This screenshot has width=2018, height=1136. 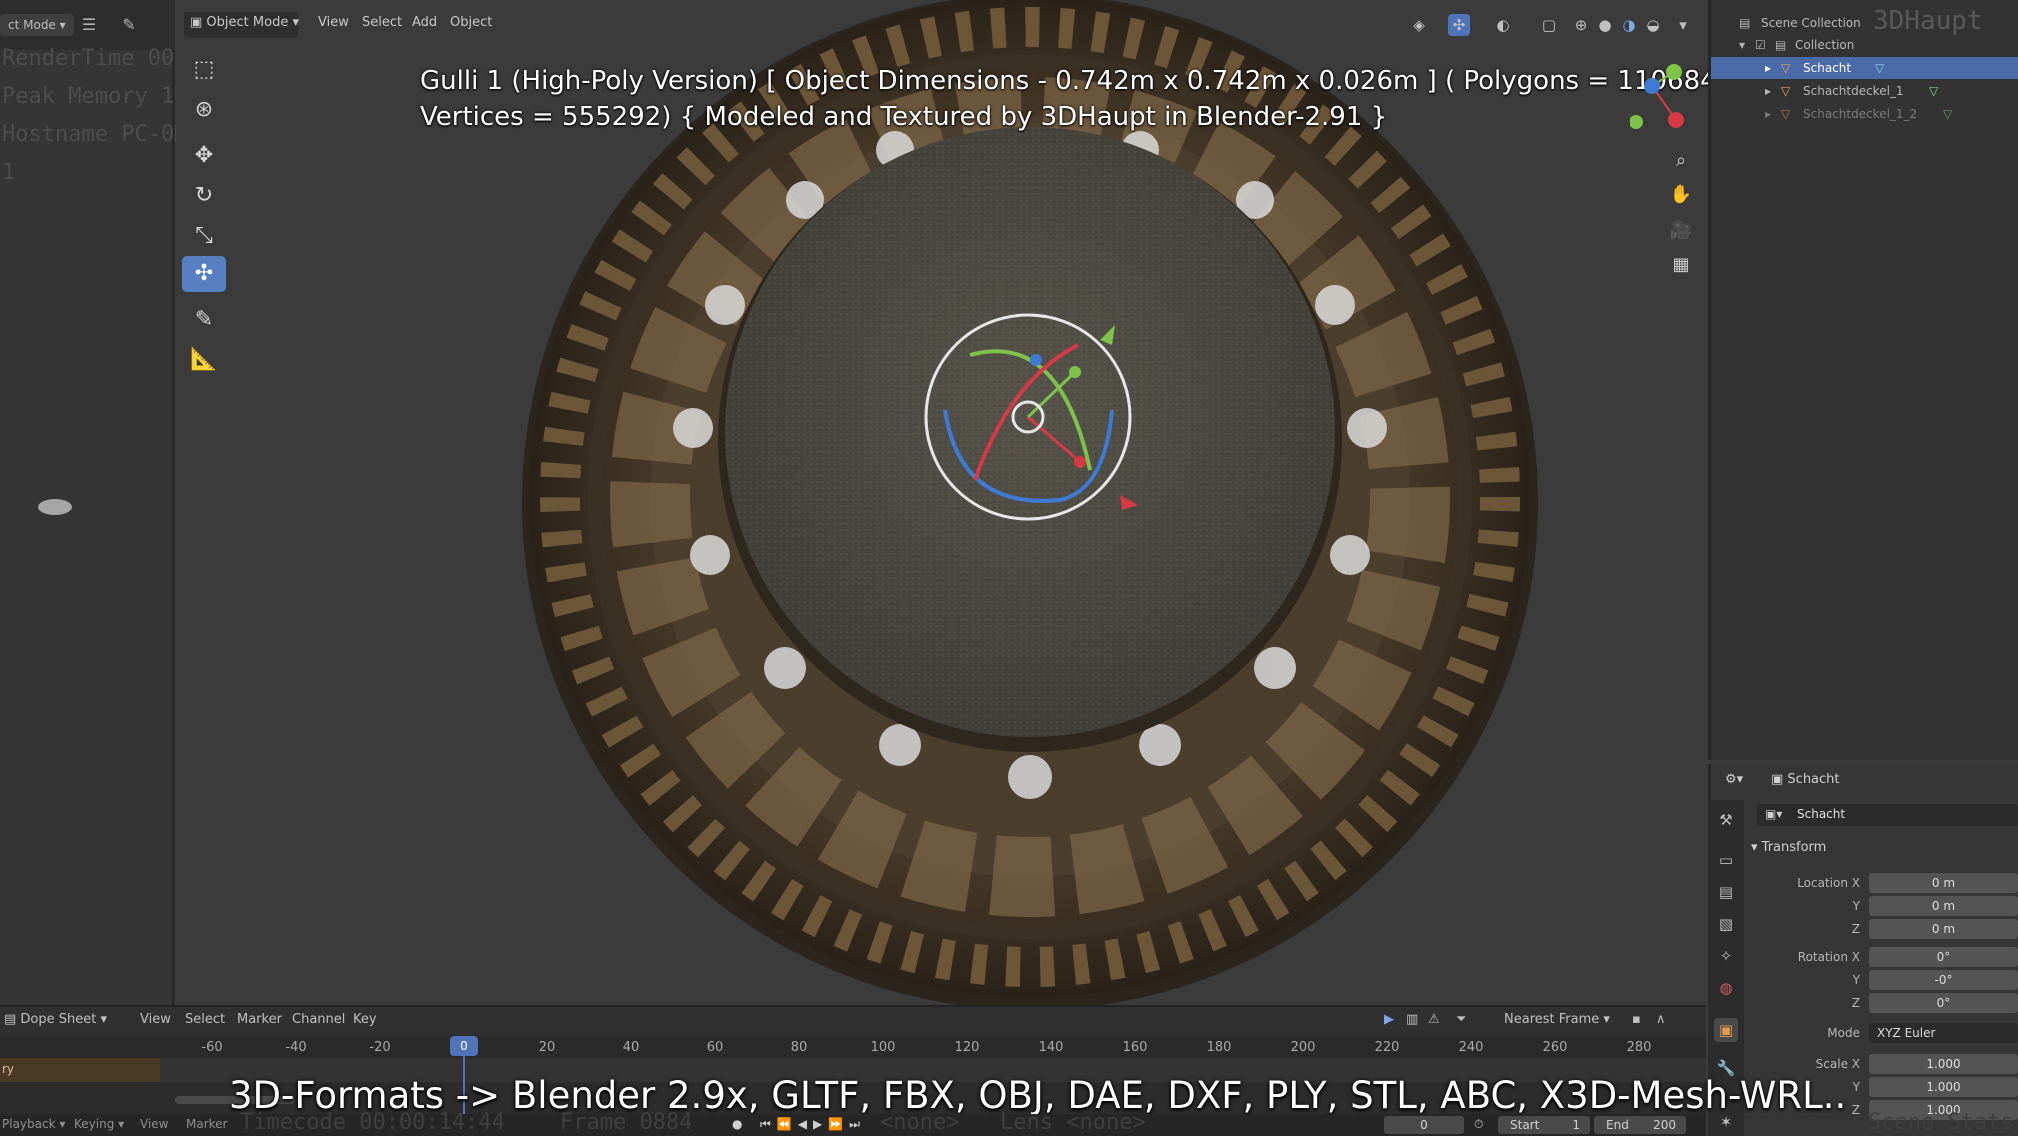 What do you see at coordinates (1864, 68) in the screenshot?
I see `outliner-row-schacht: ▸ ▽ Schacht ▽` at bounding box center [1864, 68].